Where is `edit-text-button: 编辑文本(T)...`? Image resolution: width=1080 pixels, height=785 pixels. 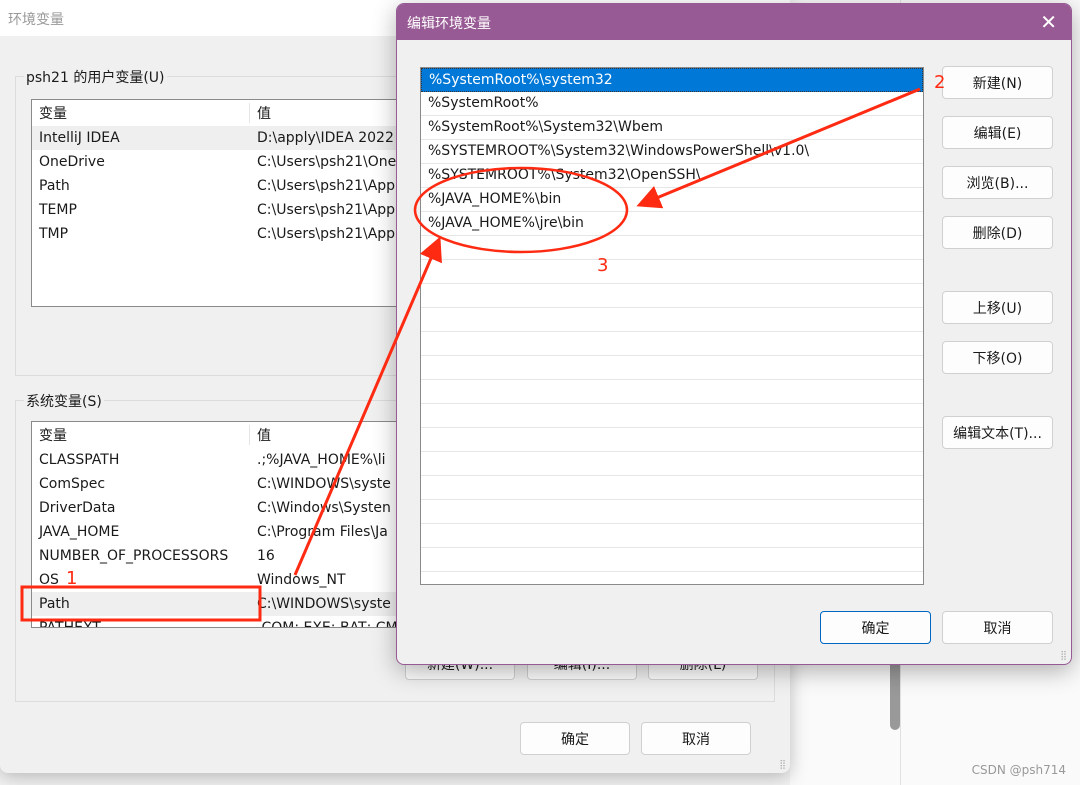 edit-text-button: 编辑文本(T)... is located at coordinates (997, 432).